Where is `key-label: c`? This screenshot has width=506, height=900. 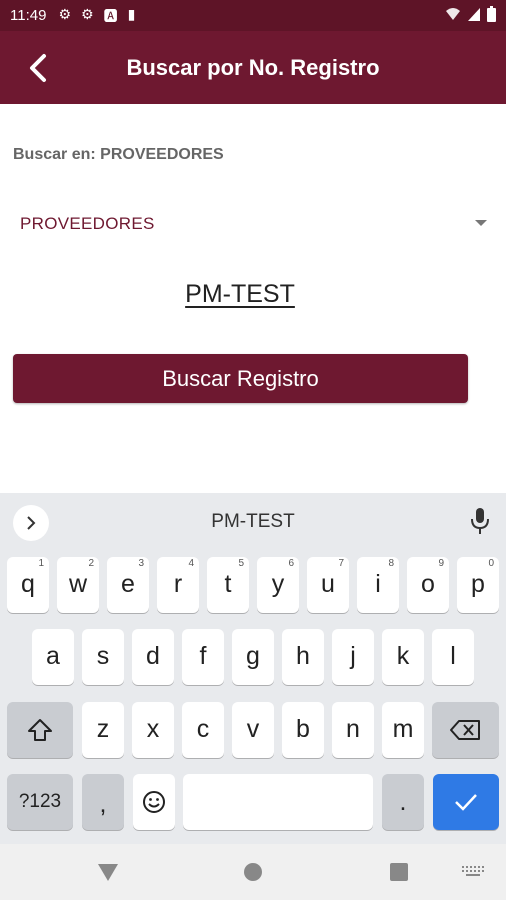
key-label: c is located at coordinates (203, 729).